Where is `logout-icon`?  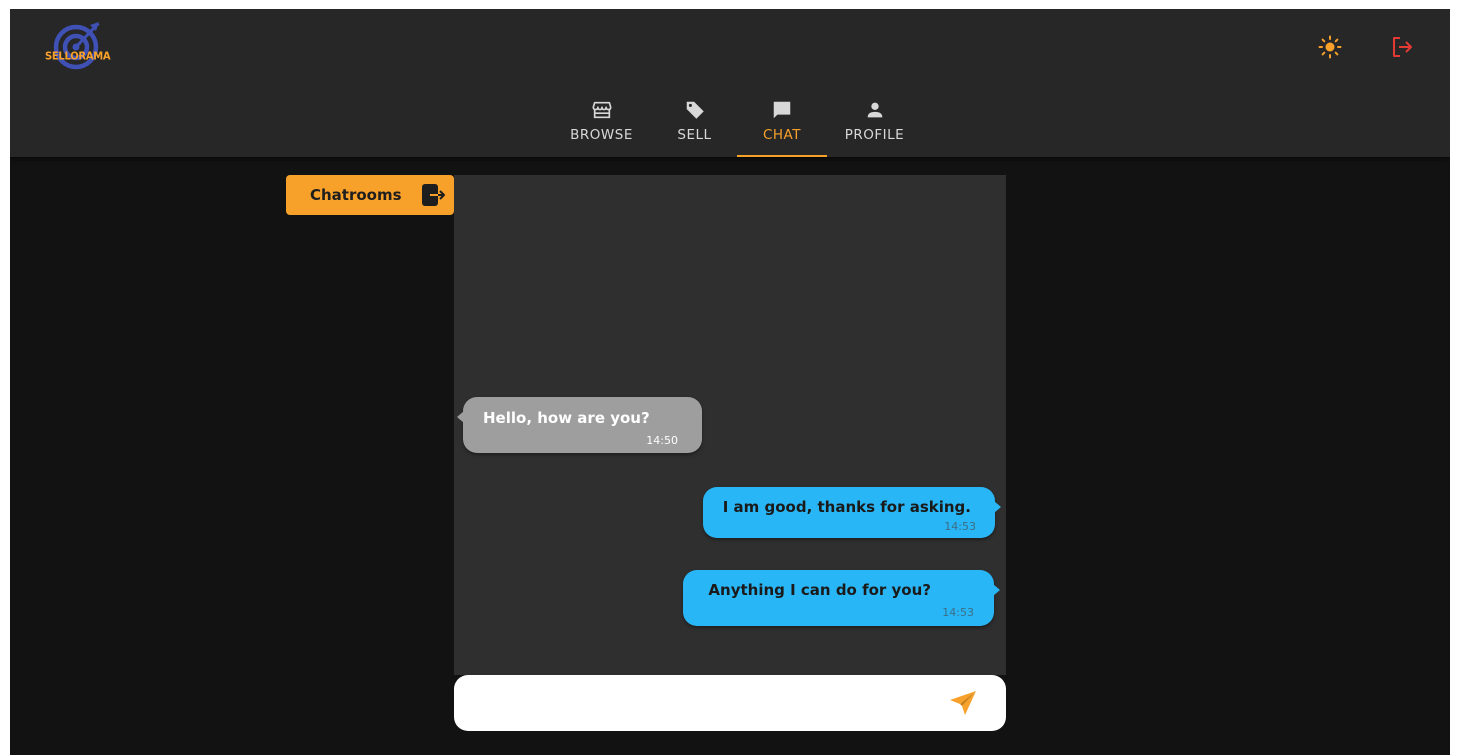
logout-icon is located at coordinates (1402, 47).